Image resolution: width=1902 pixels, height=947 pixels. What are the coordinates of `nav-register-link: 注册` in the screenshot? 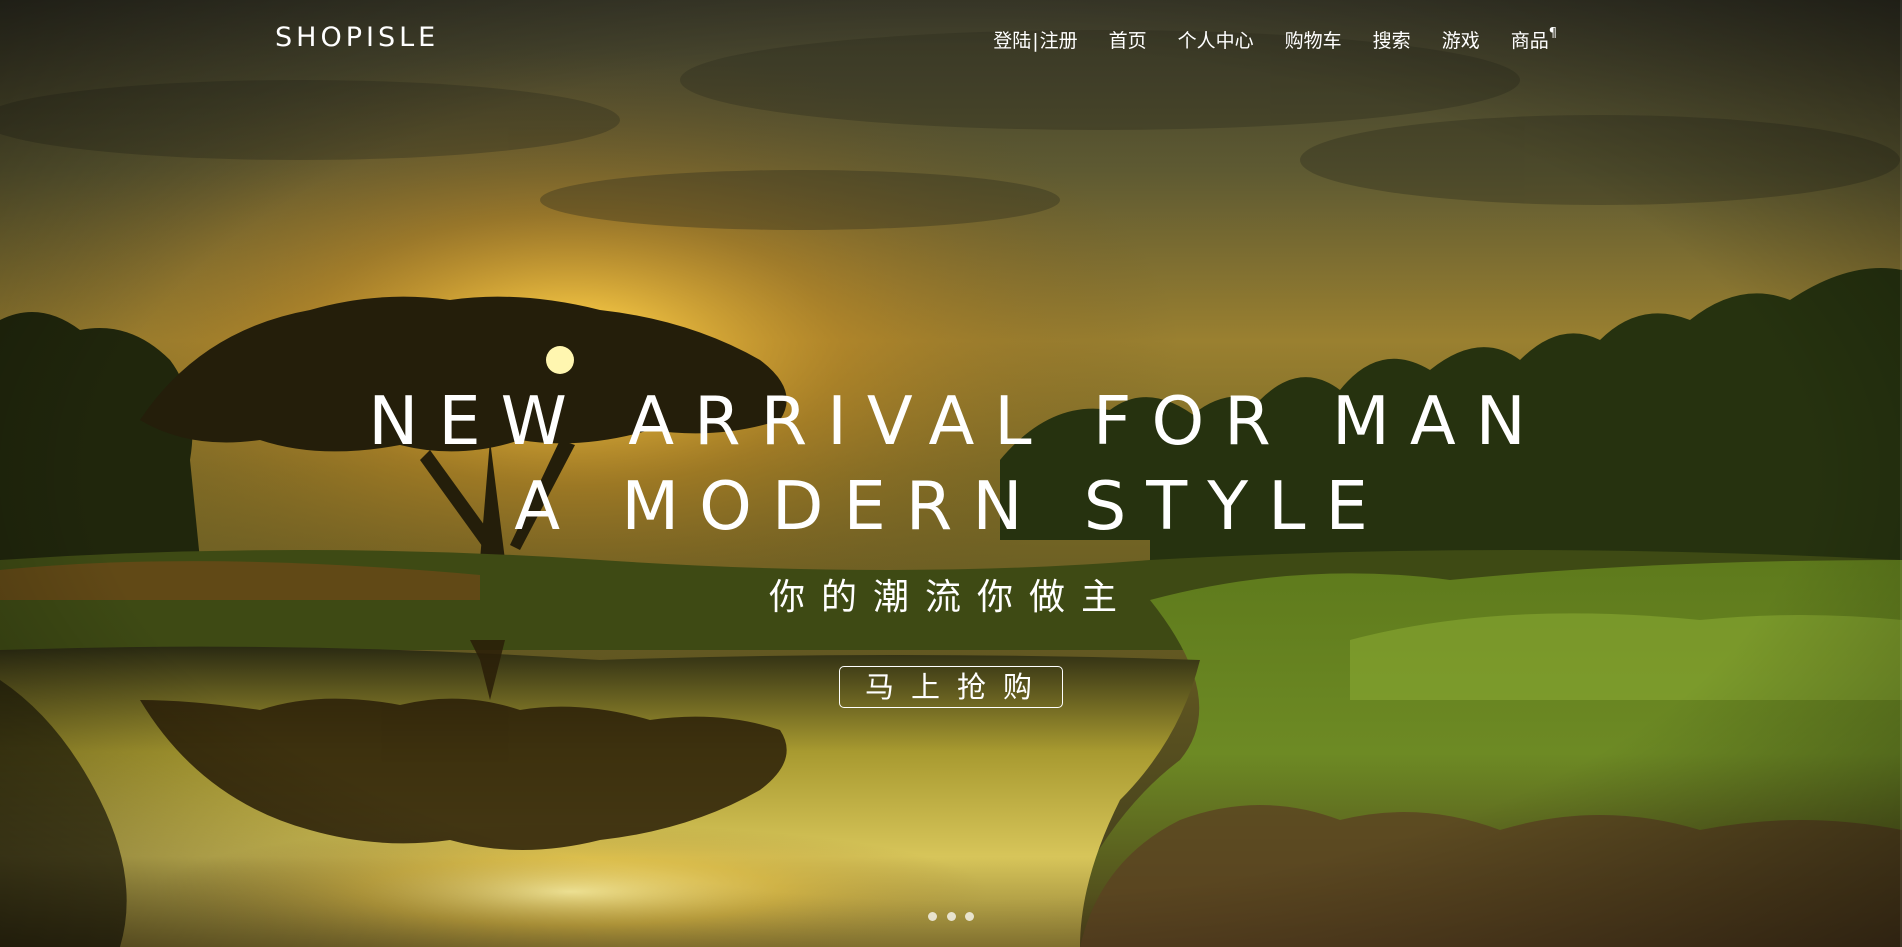 It's located at (1059, 41).